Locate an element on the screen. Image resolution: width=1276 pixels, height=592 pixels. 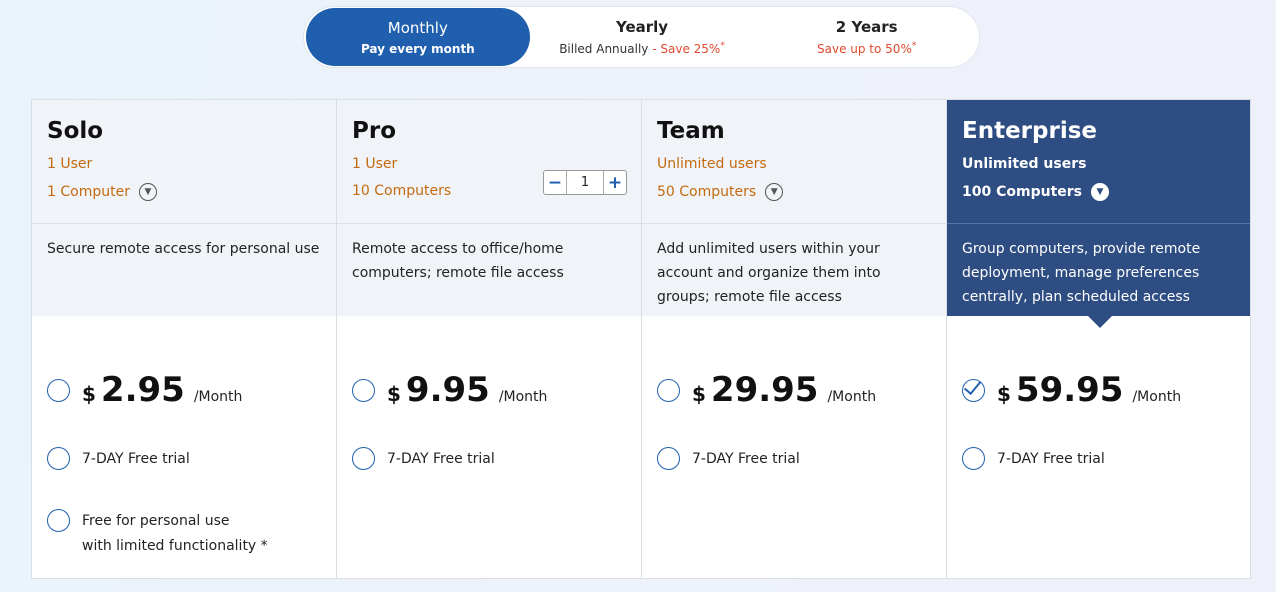
computer-quantity-stepper: − 1 + is located at coordinates (585, 182).